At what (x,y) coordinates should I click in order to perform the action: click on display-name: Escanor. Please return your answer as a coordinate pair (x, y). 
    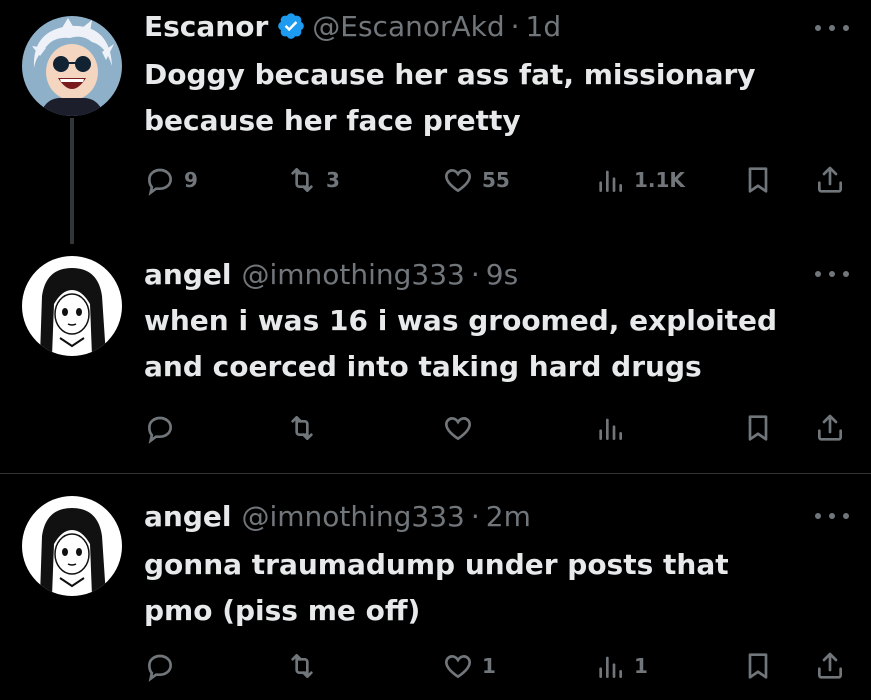
    Looking at the image, I should click on (206, 26).